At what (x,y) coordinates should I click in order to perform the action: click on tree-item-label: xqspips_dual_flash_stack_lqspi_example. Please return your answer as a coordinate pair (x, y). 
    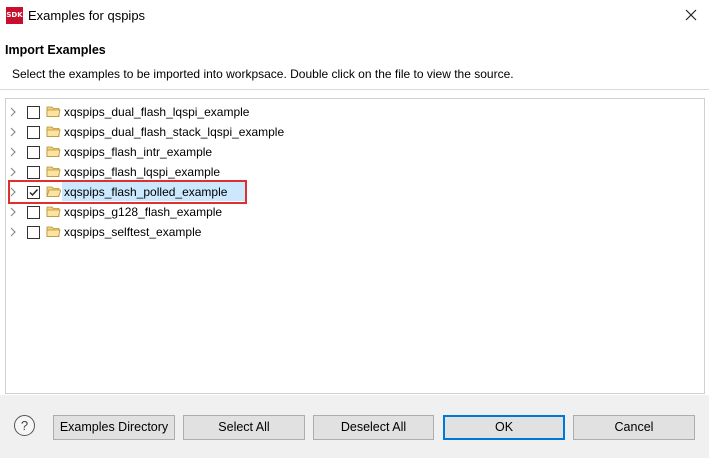
    Looking at the image, I should click on (174, 132).